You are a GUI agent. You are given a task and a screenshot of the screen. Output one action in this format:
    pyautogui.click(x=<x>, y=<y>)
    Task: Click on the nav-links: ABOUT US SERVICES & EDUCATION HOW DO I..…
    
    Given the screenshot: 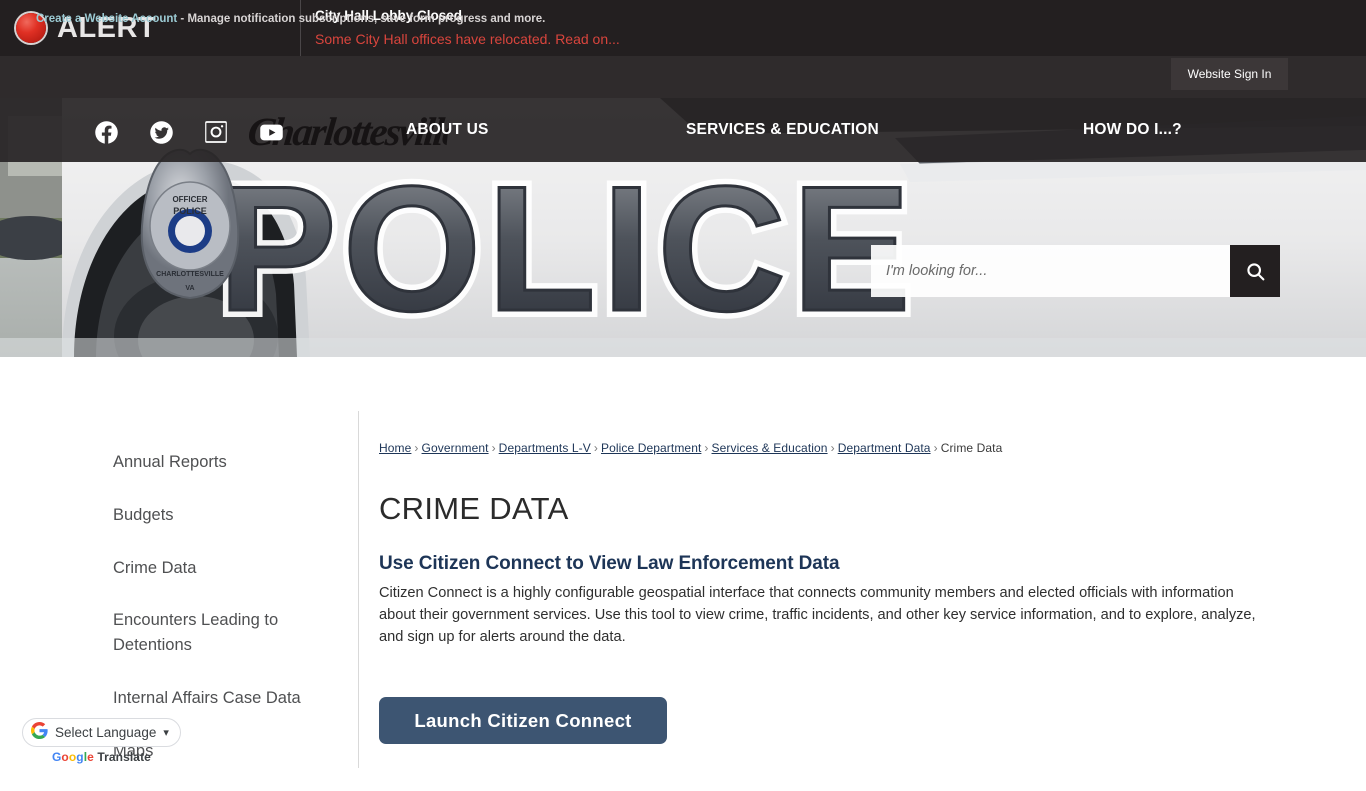 What is the action you would take?
    pyautogui.click(x=683, y=130)
    